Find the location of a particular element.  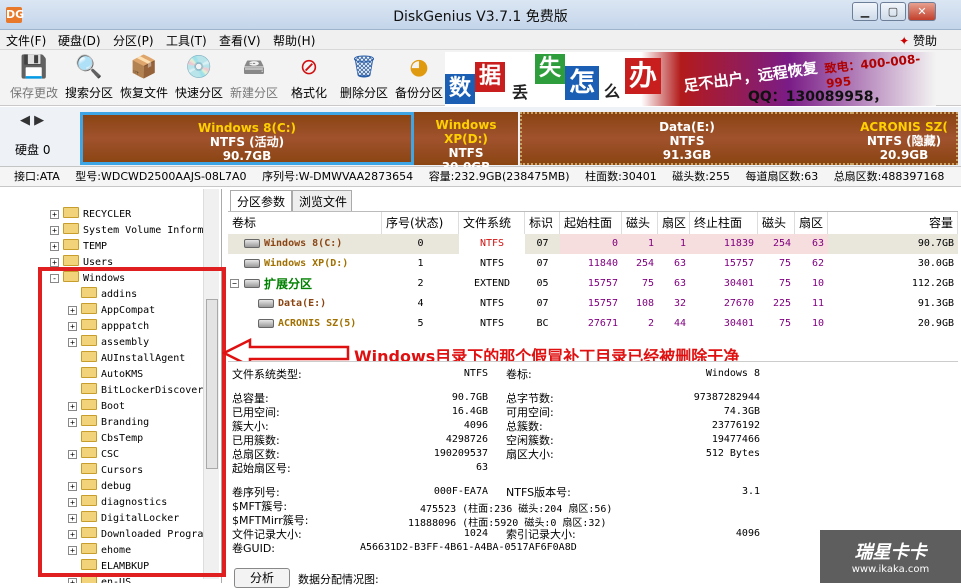

title-bar: DG DiskGenius V3.7.1 免费版 ▁ ▢ ✕ is located at coordinates (480, 15).